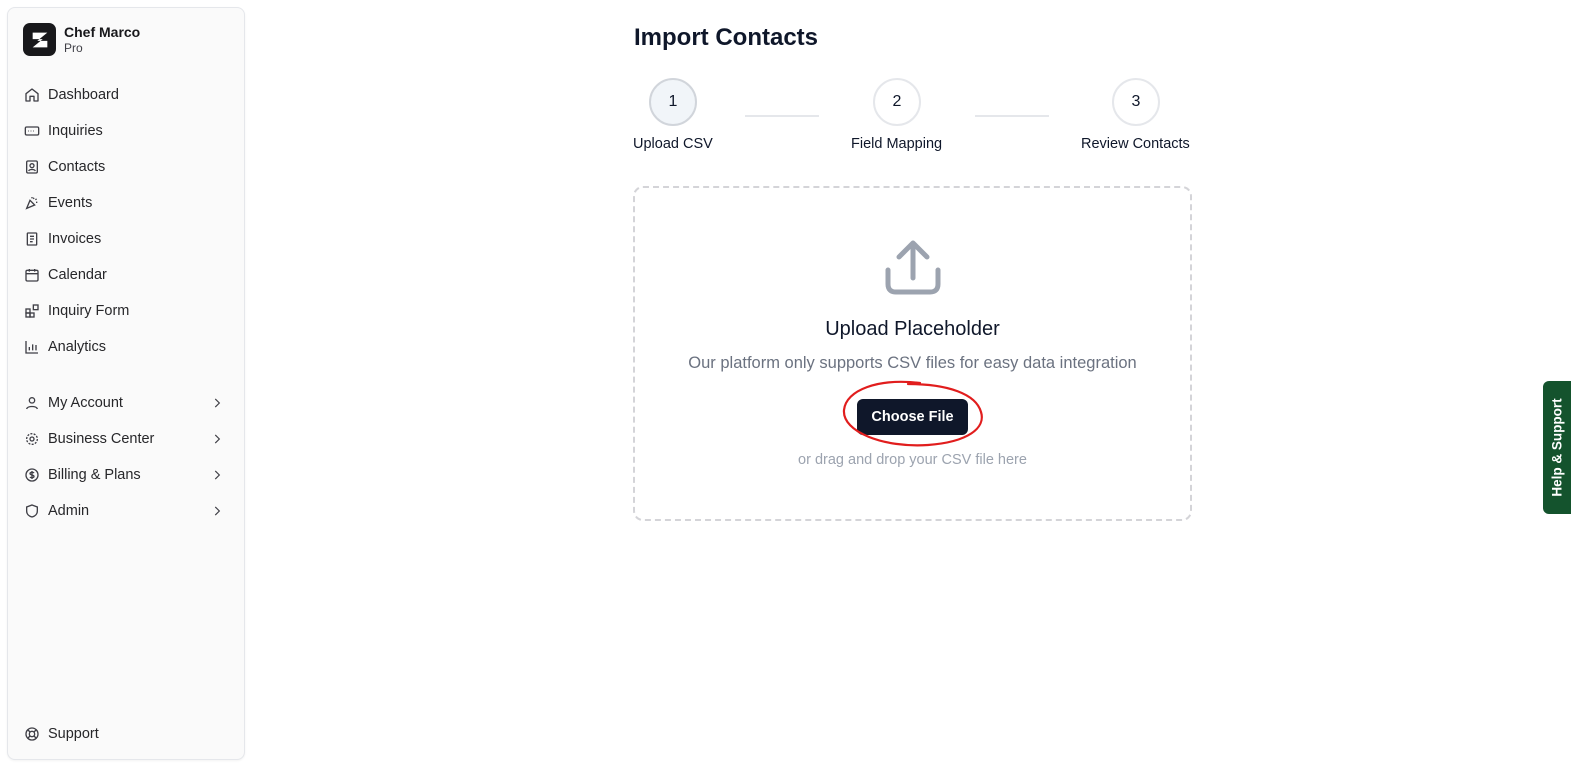 The image size is (1575, 768). Describe the element at coordinates (32, 203) in the screenshot. I see `party-popper-icon` at that location.